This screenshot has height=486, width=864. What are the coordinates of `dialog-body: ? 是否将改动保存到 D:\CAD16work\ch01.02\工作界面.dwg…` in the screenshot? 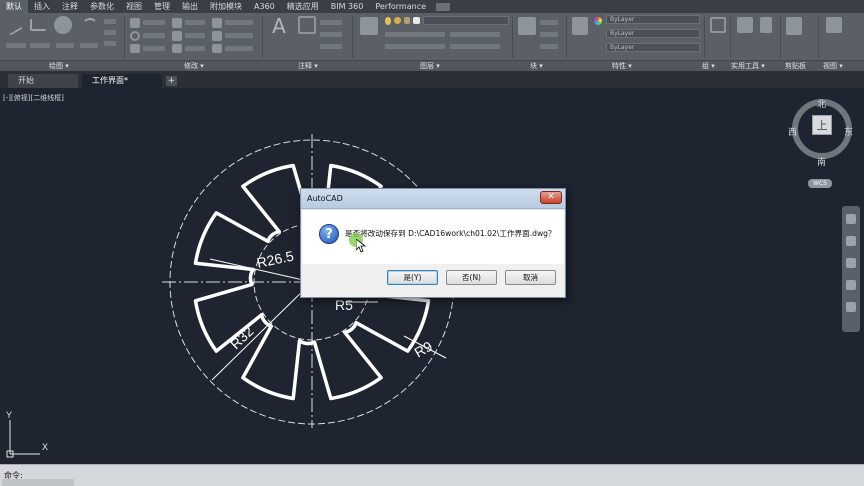 It's located at (433, 237).